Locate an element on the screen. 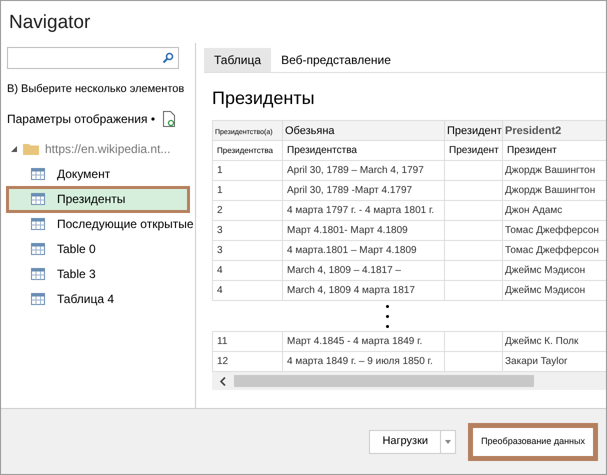  horizontal-scrollbar is located at coordinates (409, 381).